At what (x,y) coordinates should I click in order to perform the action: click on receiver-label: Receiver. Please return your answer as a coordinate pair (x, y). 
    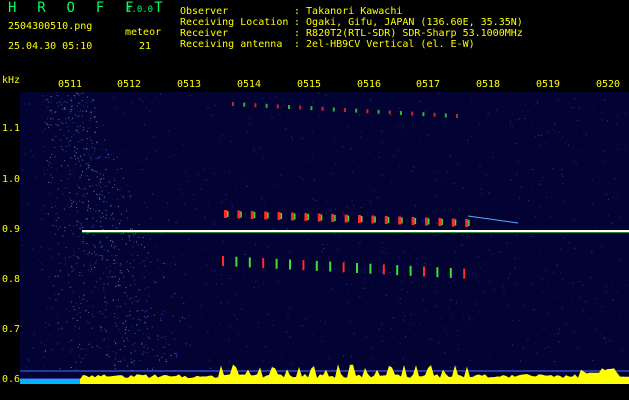
    Looking at the image, I should click on (204, 33).